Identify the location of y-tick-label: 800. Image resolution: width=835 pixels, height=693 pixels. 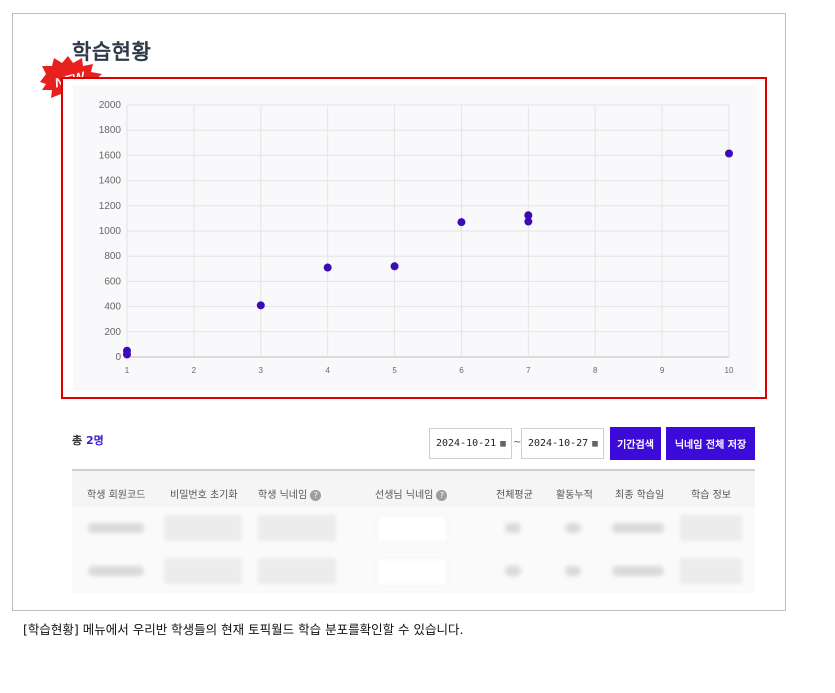
(112, 256).